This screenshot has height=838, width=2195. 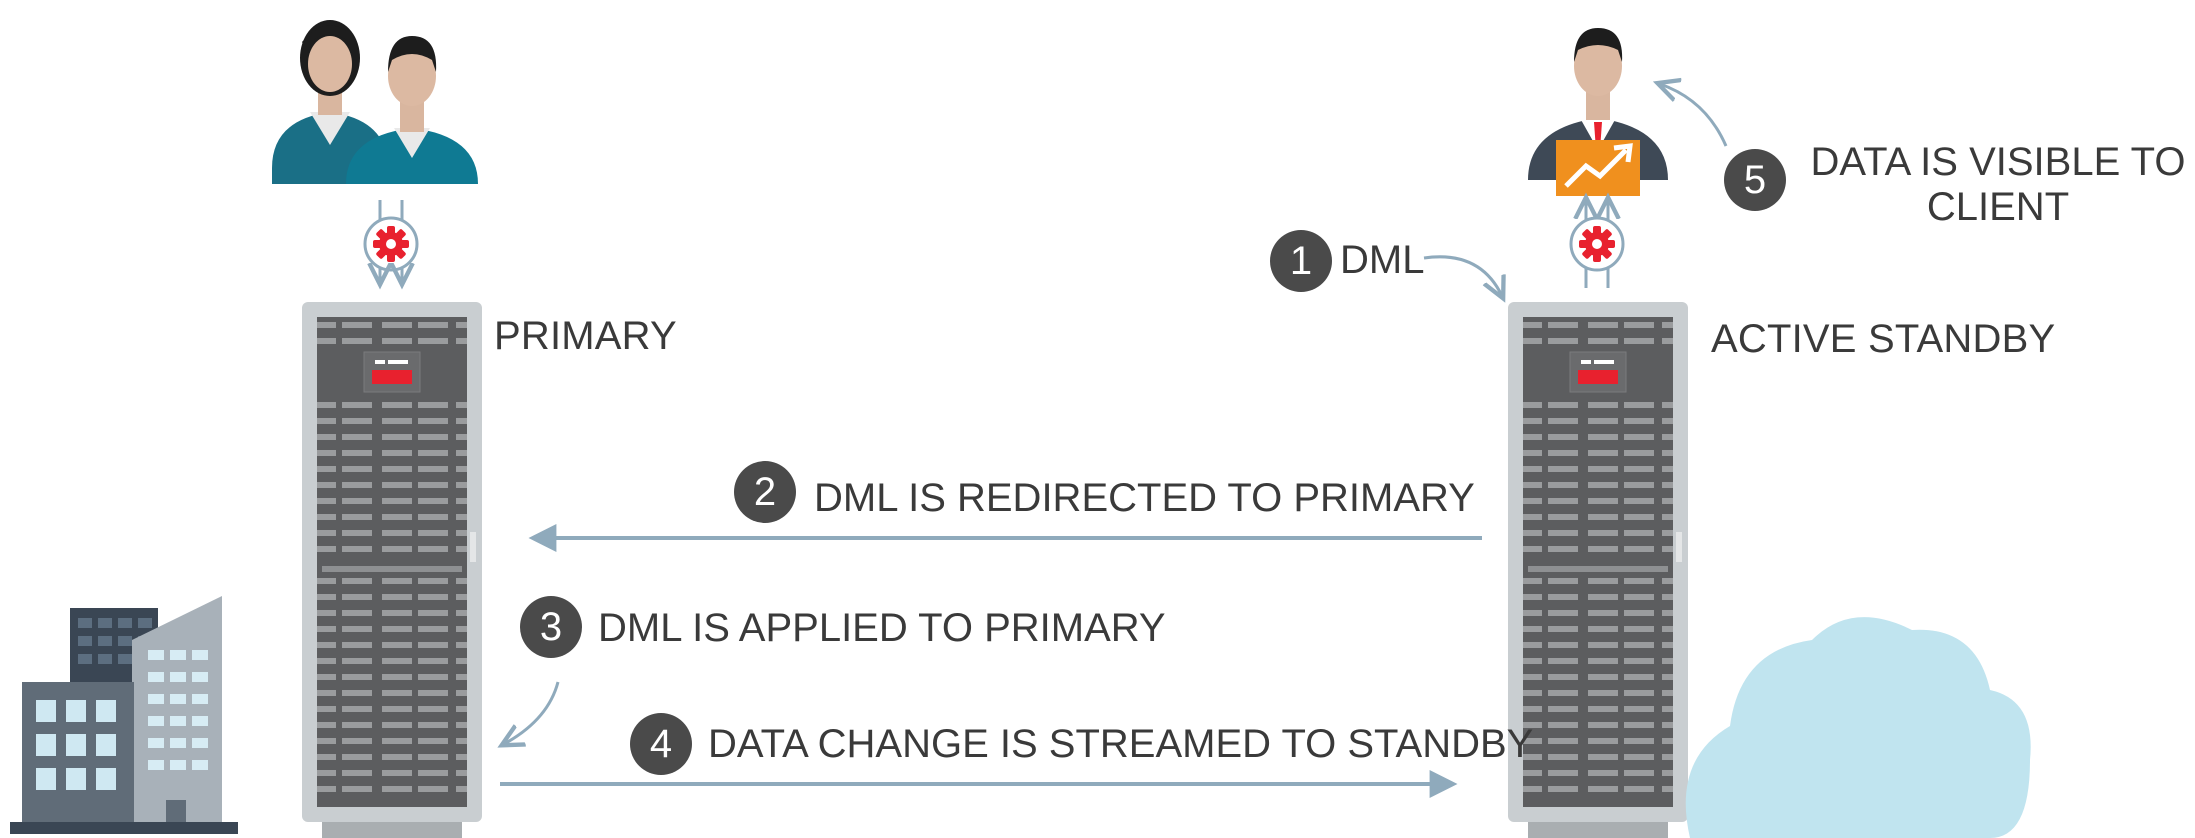 What do you see at coordinates (1597, 244) in the screenshot?
I see `standby-gear-icon` at bounding box center [1597, 244].